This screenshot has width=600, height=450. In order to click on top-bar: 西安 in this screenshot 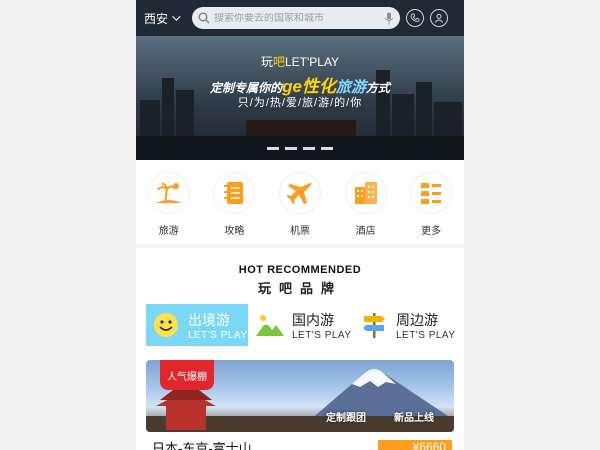, I will do `click(300, 18)`.